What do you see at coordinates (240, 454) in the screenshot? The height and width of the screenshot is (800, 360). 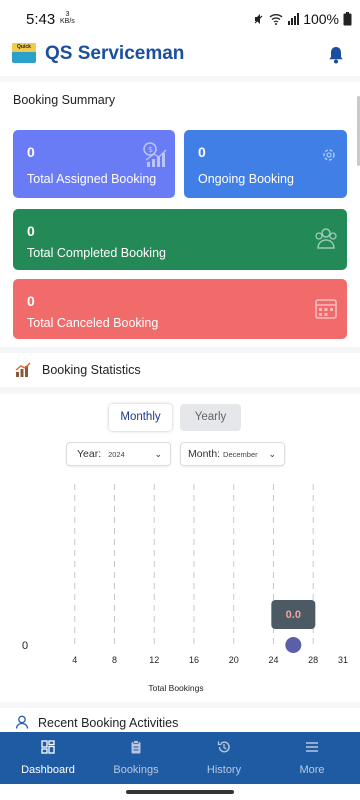 I see `month-select-value: December` at bounding box center [240, 454].